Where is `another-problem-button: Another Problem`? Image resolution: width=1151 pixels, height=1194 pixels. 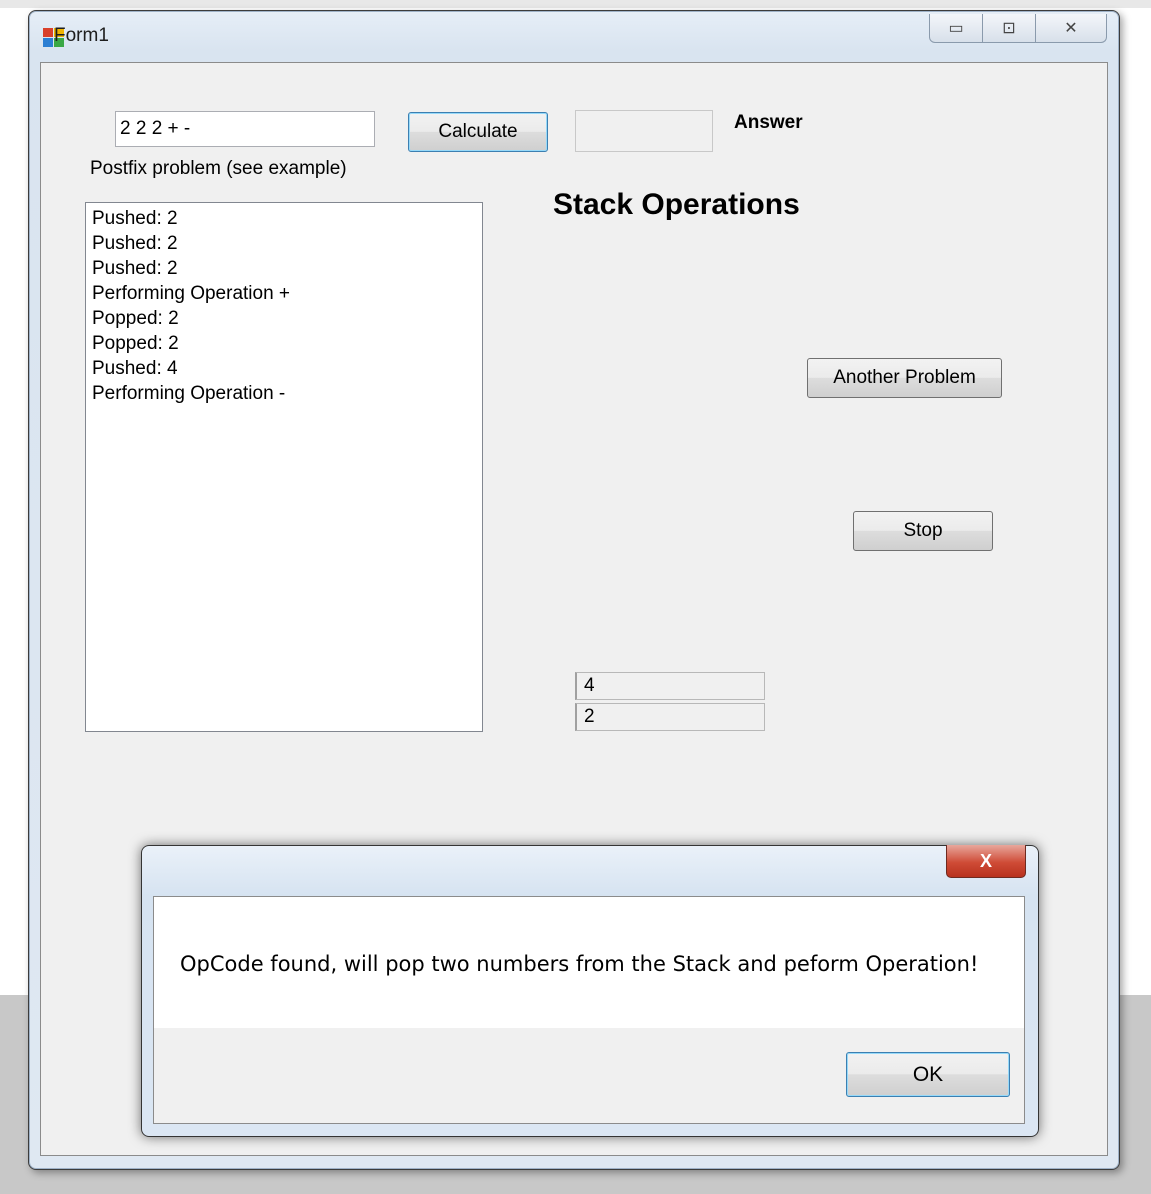 another-problem-button: Another Problem is located at coordinates (904, 378).